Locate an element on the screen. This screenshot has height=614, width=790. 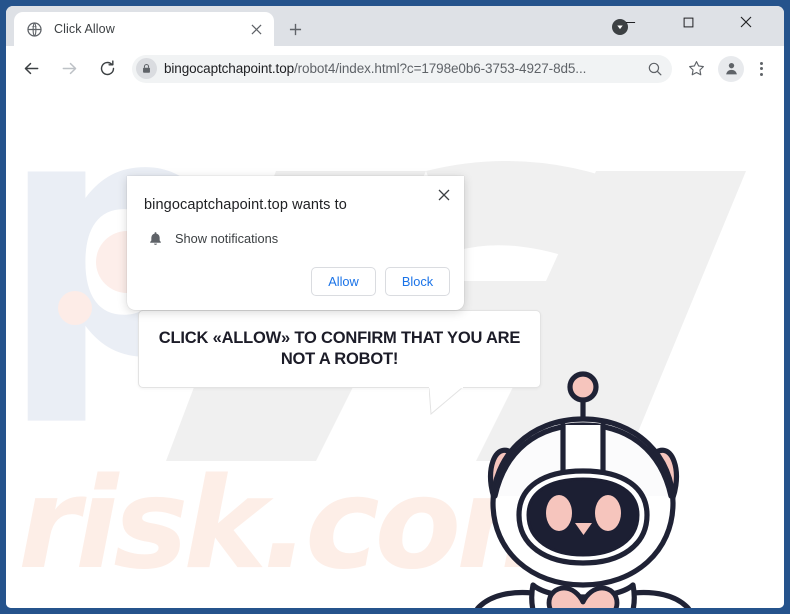
star-icon is located at coordinates (696, 68).